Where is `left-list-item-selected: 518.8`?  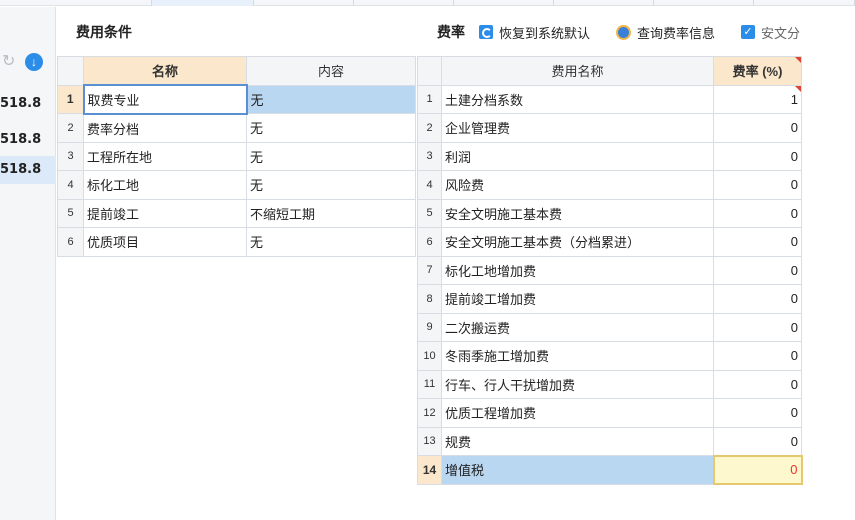
left-list-item-selected: 518.8 is located at coordinates (28, 170).